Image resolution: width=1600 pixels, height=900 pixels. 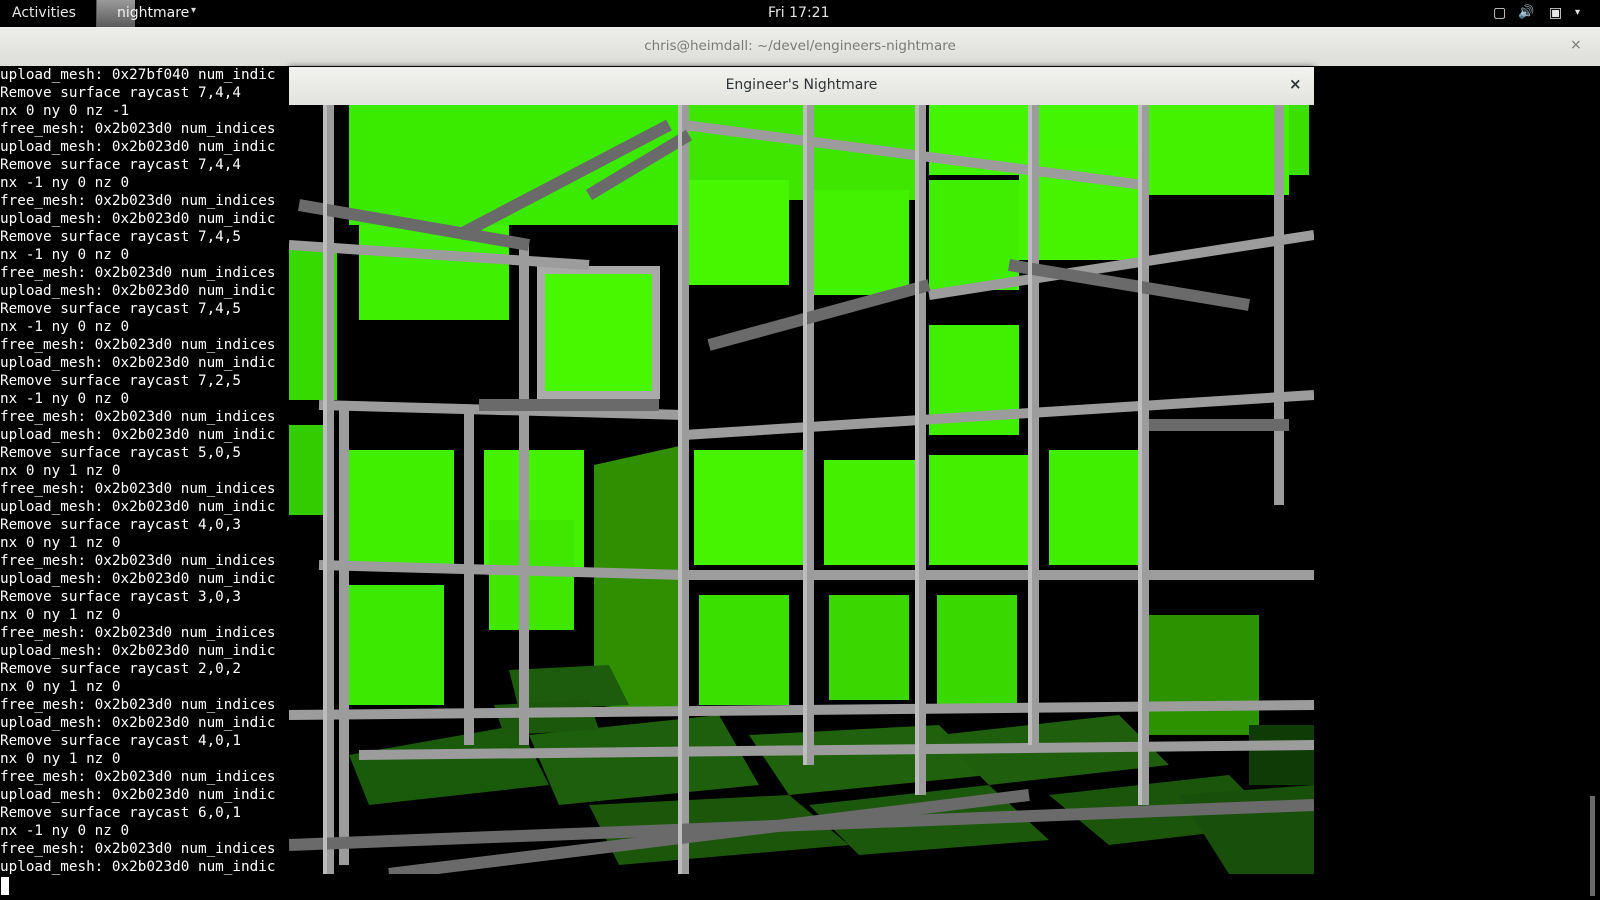 I want to click on battery-icon: ▣, so click(x=1555, y=13).